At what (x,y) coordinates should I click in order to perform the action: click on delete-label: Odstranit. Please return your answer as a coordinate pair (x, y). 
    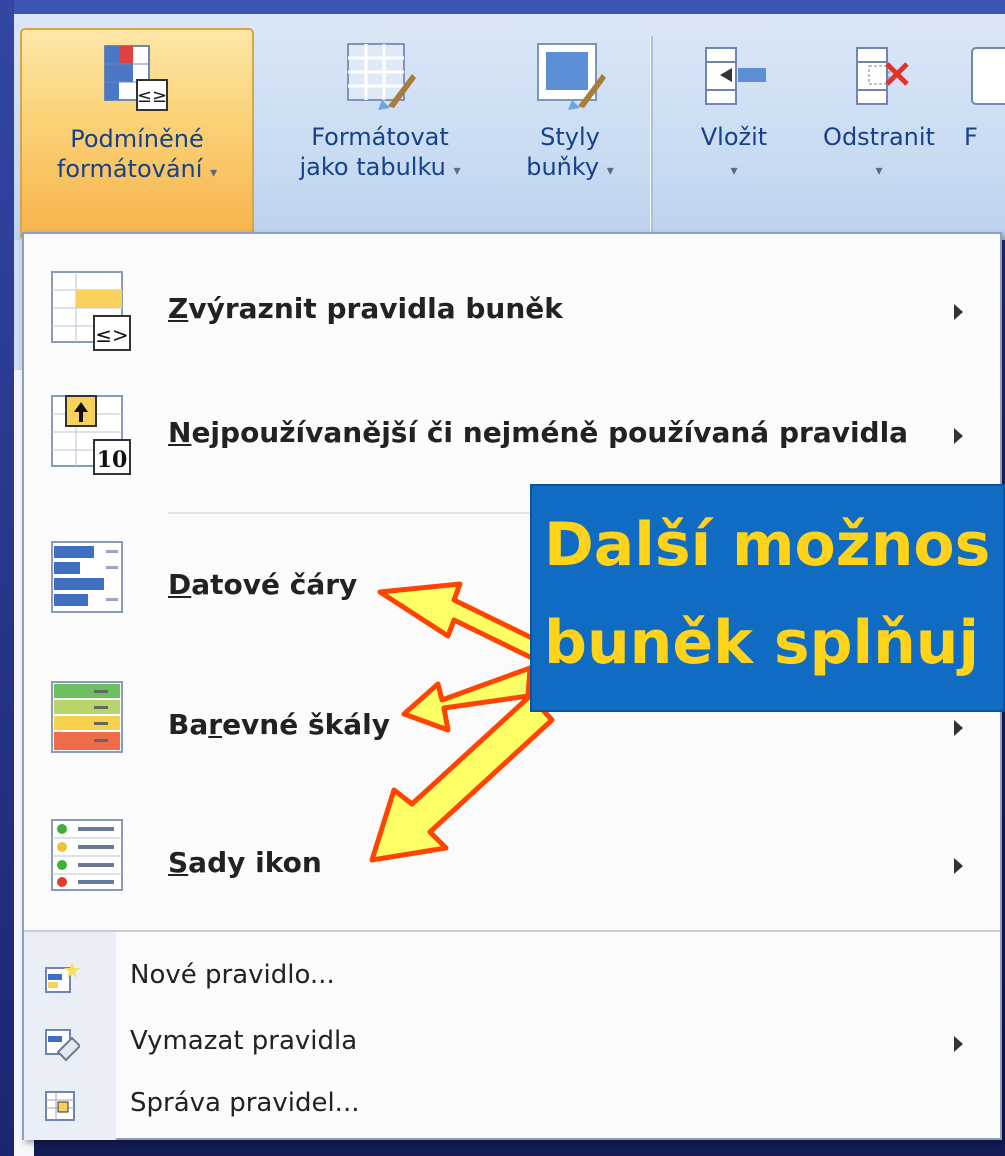
    Looking at the image, I should click on (879, 137).